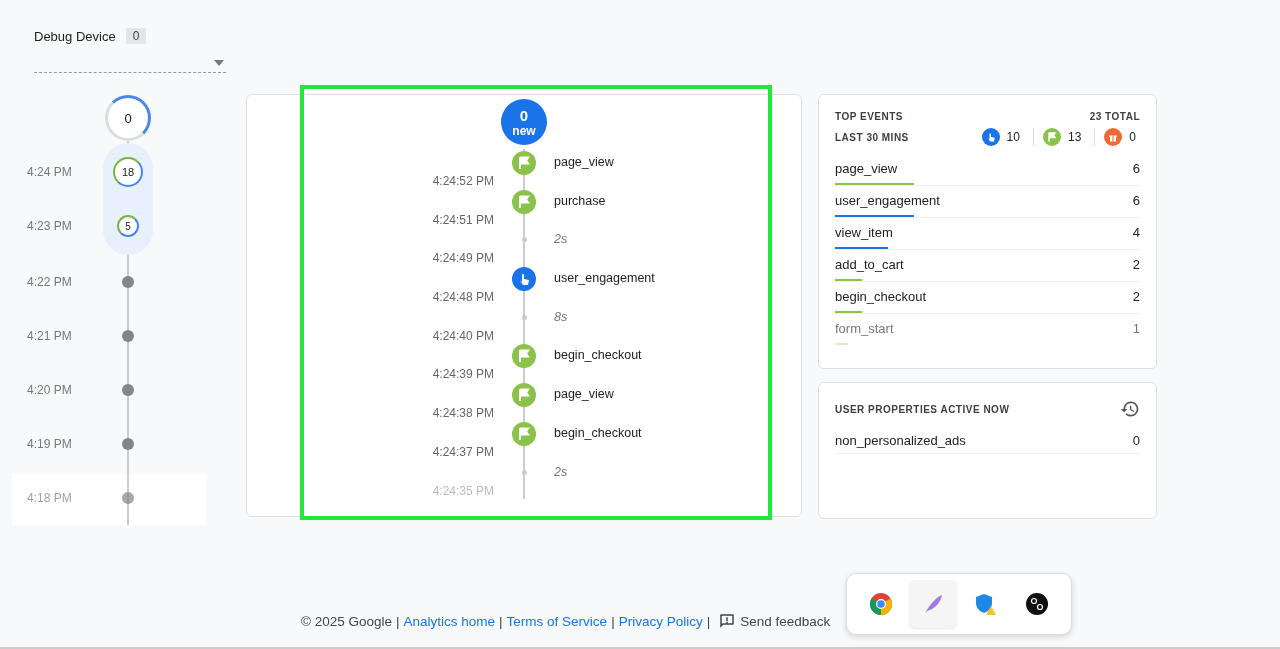 This screenshot has width=1280, height=649. I want to click on event-name: view_item, so click(864, 234).